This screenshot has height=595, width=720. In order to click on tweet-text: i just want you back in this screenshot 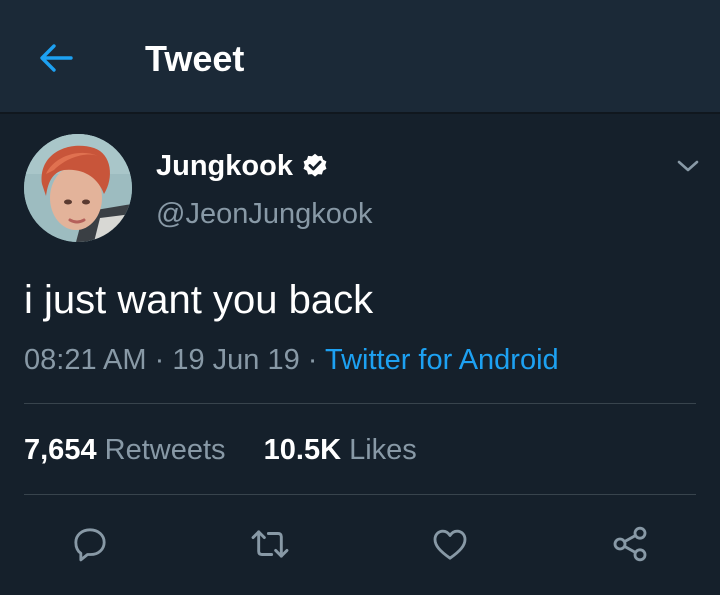, I will do `click(199, 300)`.